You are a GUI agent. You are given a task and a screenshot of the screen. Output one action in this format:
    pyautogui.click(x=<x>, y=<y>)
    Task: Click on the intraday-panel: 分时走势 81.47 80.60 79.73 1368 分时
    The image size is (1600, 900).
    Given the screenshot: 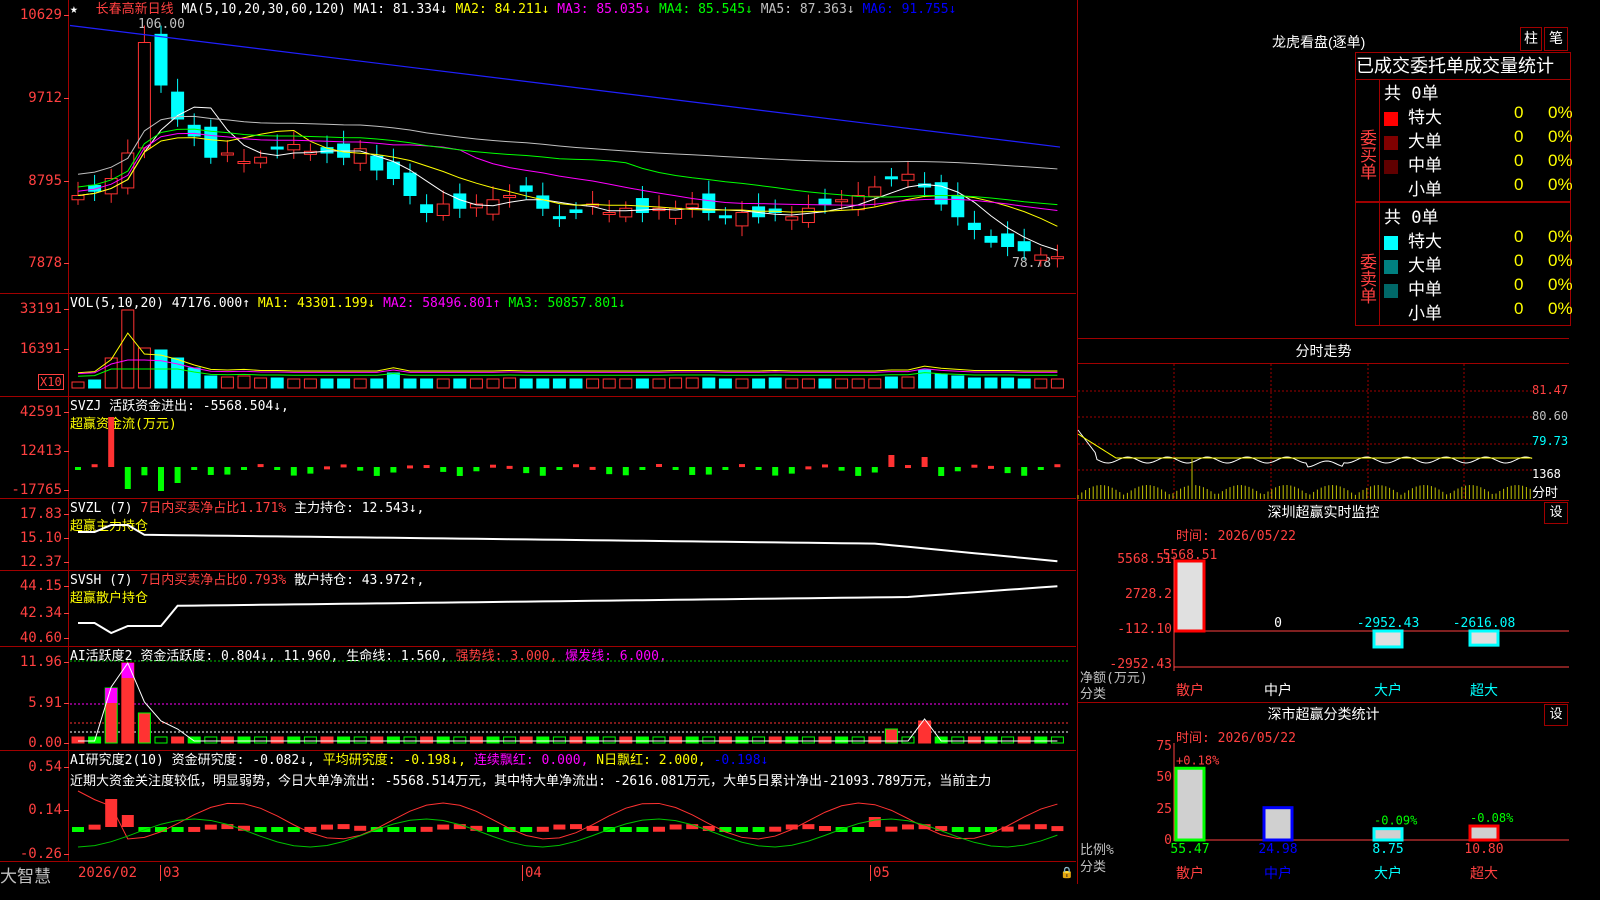 What is the action you would take?
    pyautogui.click(x=1323, y=420)
    